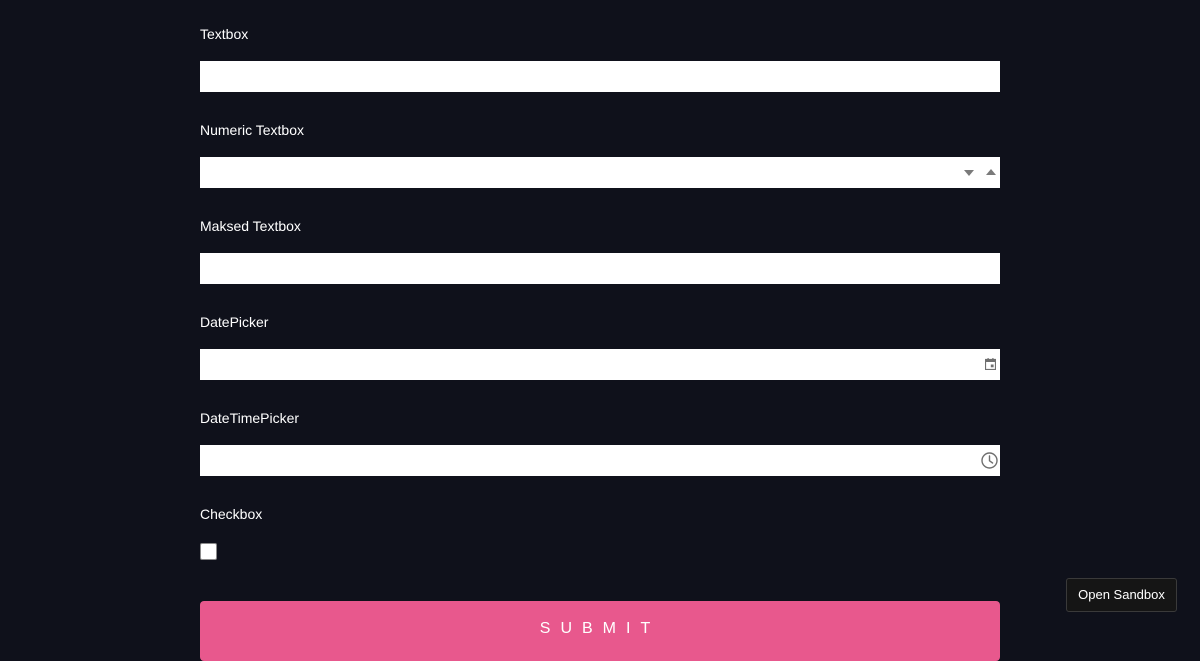 This screenshot has width=1200, height=661. What do you see at coordinates (991, 172) in the screenshot?
I see `chevron-up-icon` at bounding box center [991, 172].